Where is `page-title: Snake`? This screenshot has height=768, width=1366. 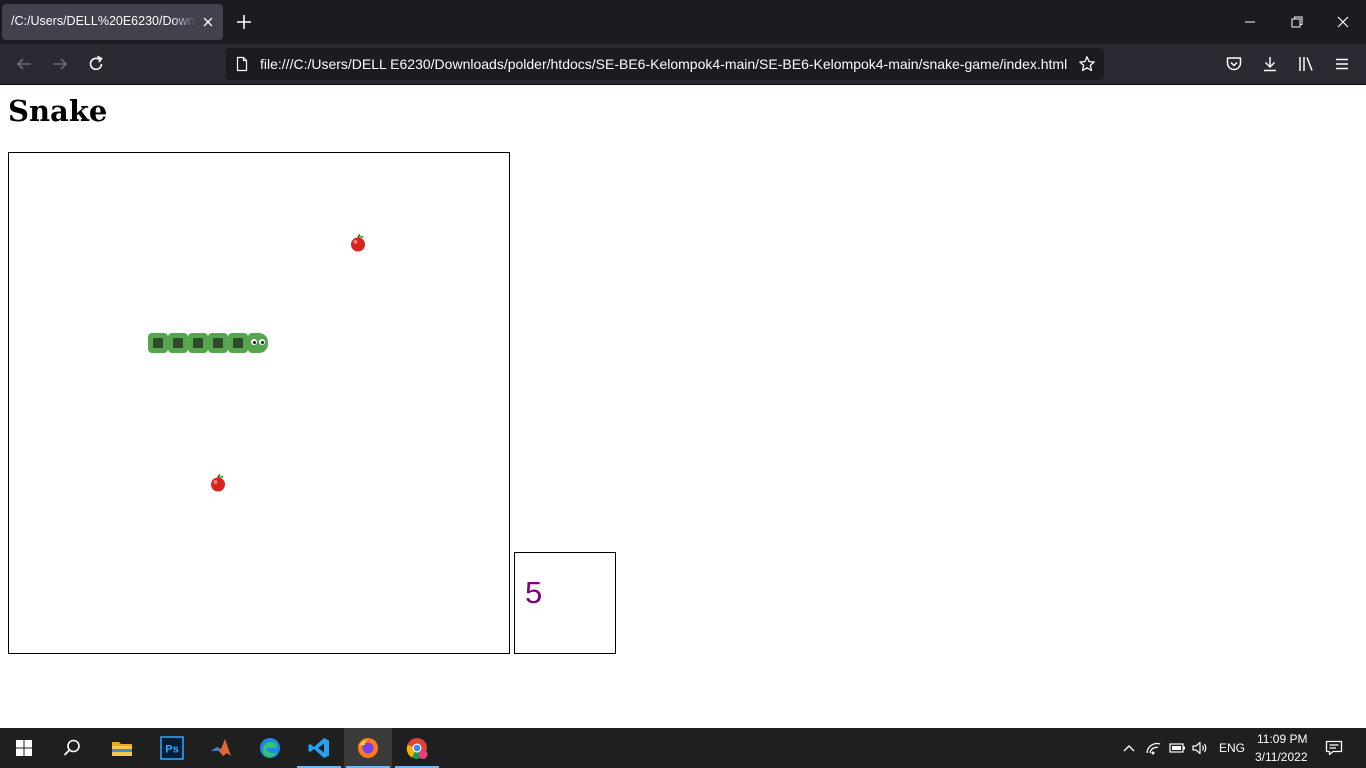 page-title: Snake is located at coordinates (58, 111).